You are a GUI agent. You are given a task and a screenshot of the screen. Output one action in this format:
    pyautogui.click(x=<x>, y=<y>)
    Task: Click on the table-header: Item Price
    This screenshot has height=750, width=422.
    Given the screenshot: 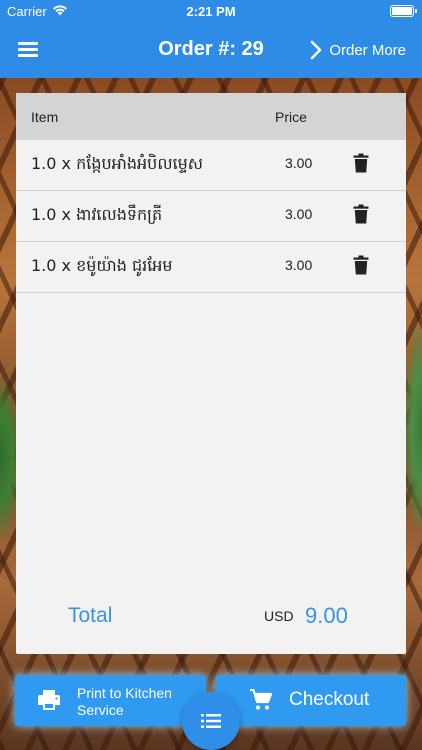 What is the action you would take?
    pyautogui.click(x=211, y=116)
    